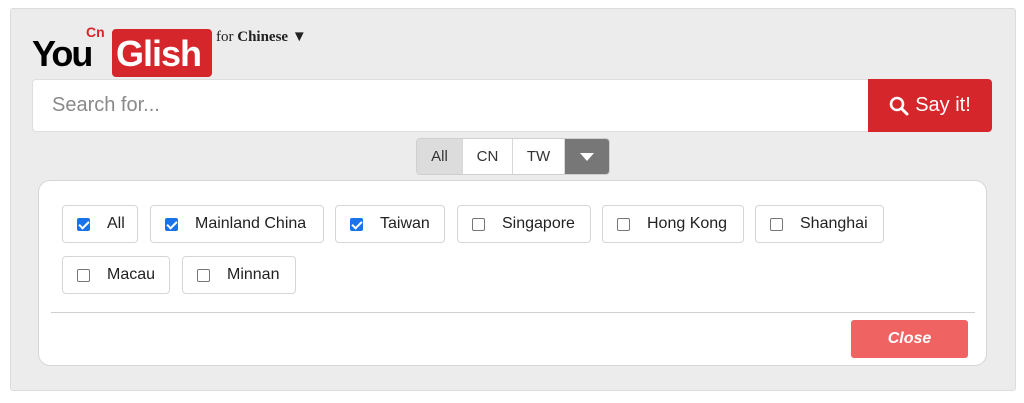 This screenshot has height=403, width=1024. What do you see at coordinates (159, 53) in the screenshot?
I see `logo-glish-text: Glish` at bounding box center [159, 53].